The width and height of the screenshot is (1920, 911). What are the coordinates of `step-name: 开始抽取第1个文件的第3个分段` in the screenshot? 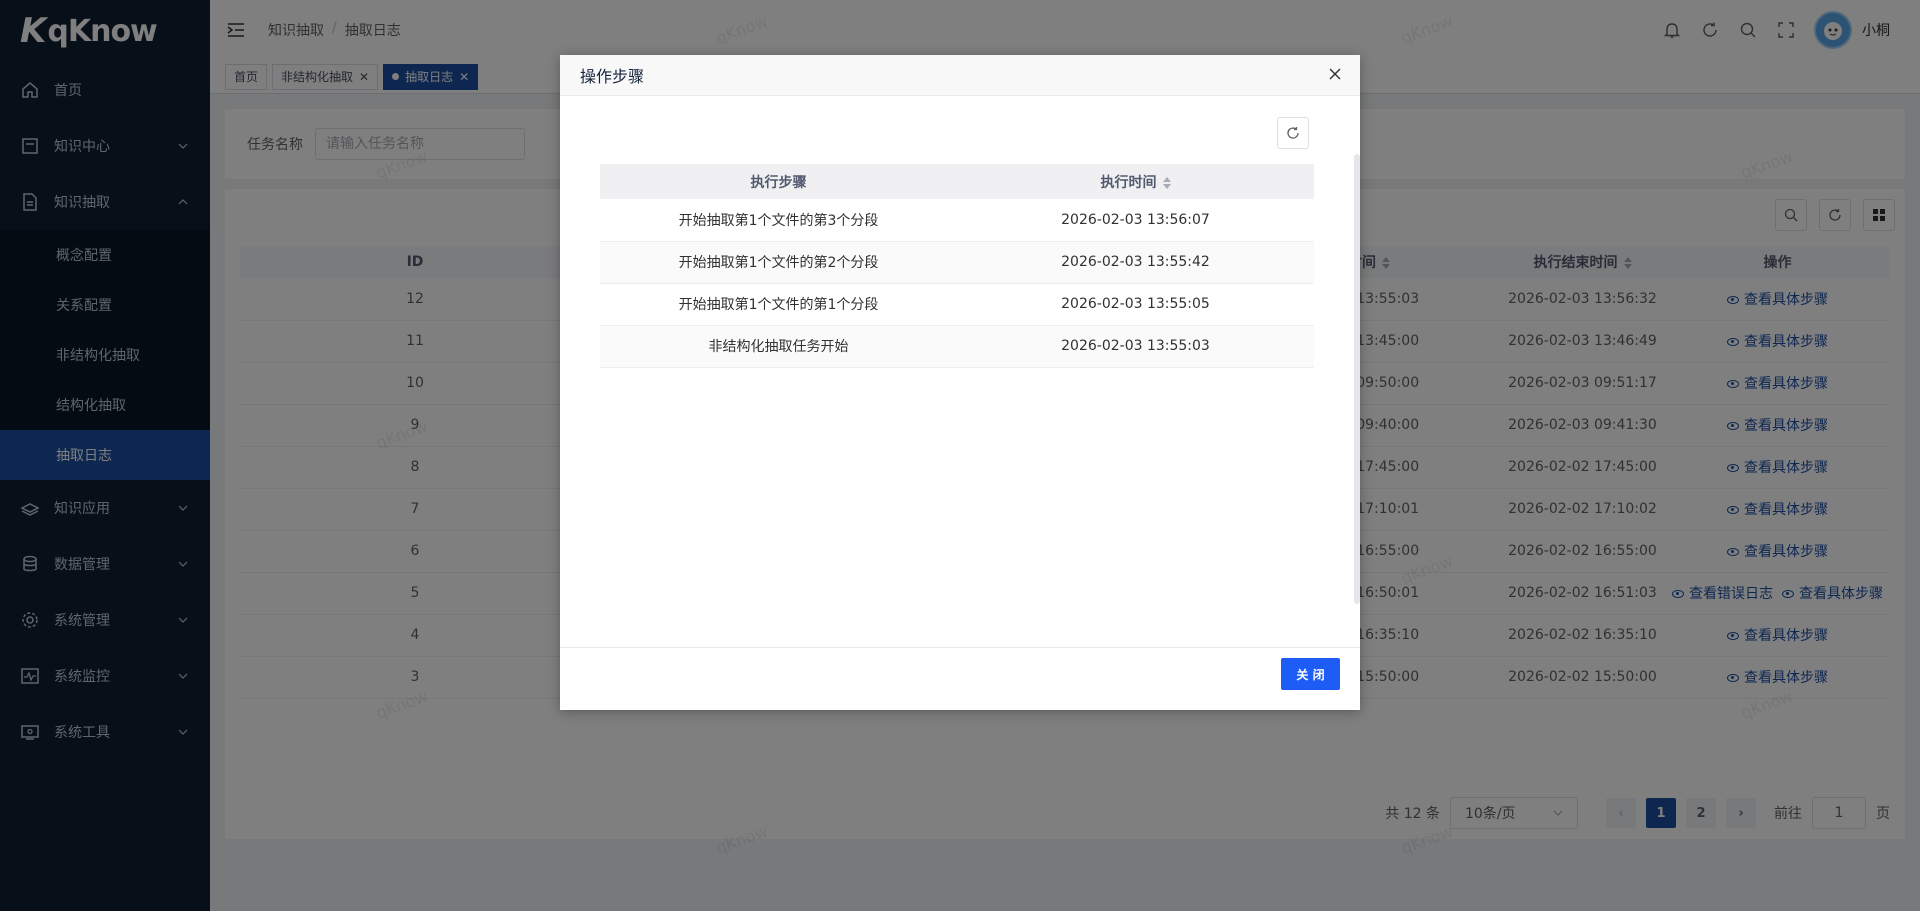 It's located at (778, 220).